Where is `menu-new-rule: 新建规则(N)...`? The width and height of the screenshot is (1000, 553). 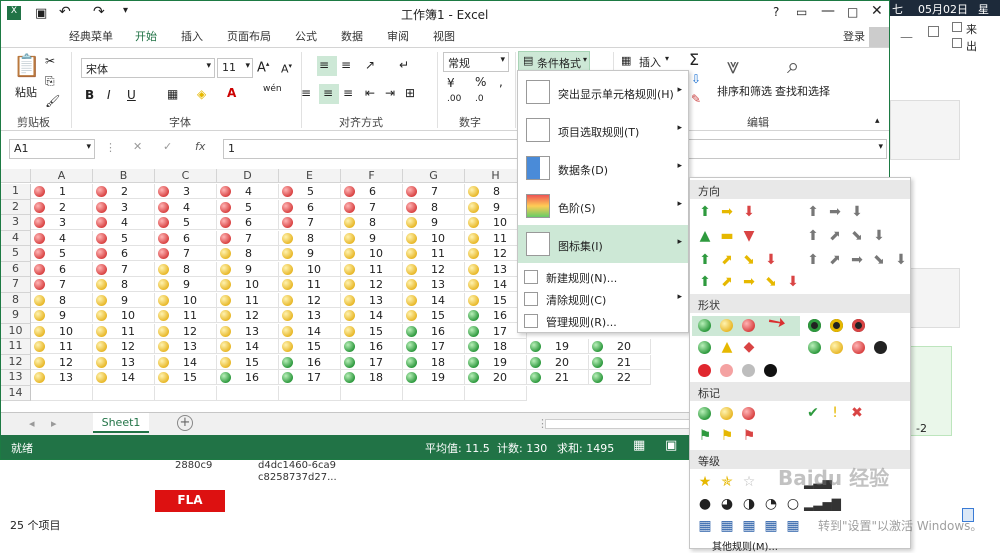 menu-new-rule: 新建规则(N)... is located at coordinates (603, 277).